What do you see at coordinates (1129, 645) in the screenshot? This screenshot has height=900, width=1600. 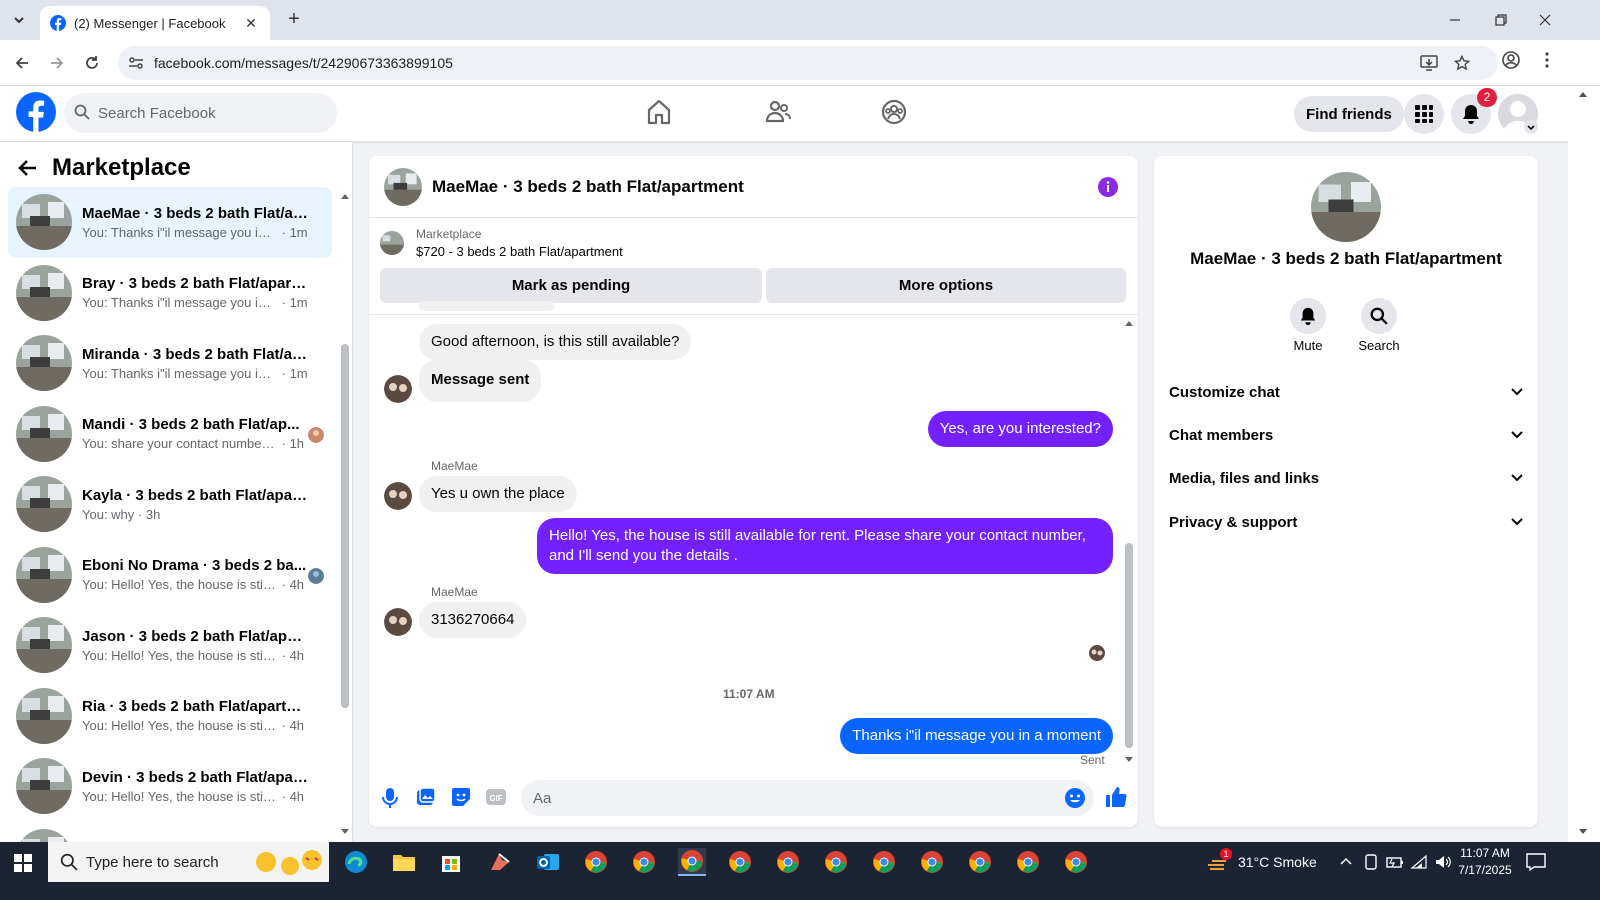 I see `chat-scrollbar` at bounding box center [1129, 645].